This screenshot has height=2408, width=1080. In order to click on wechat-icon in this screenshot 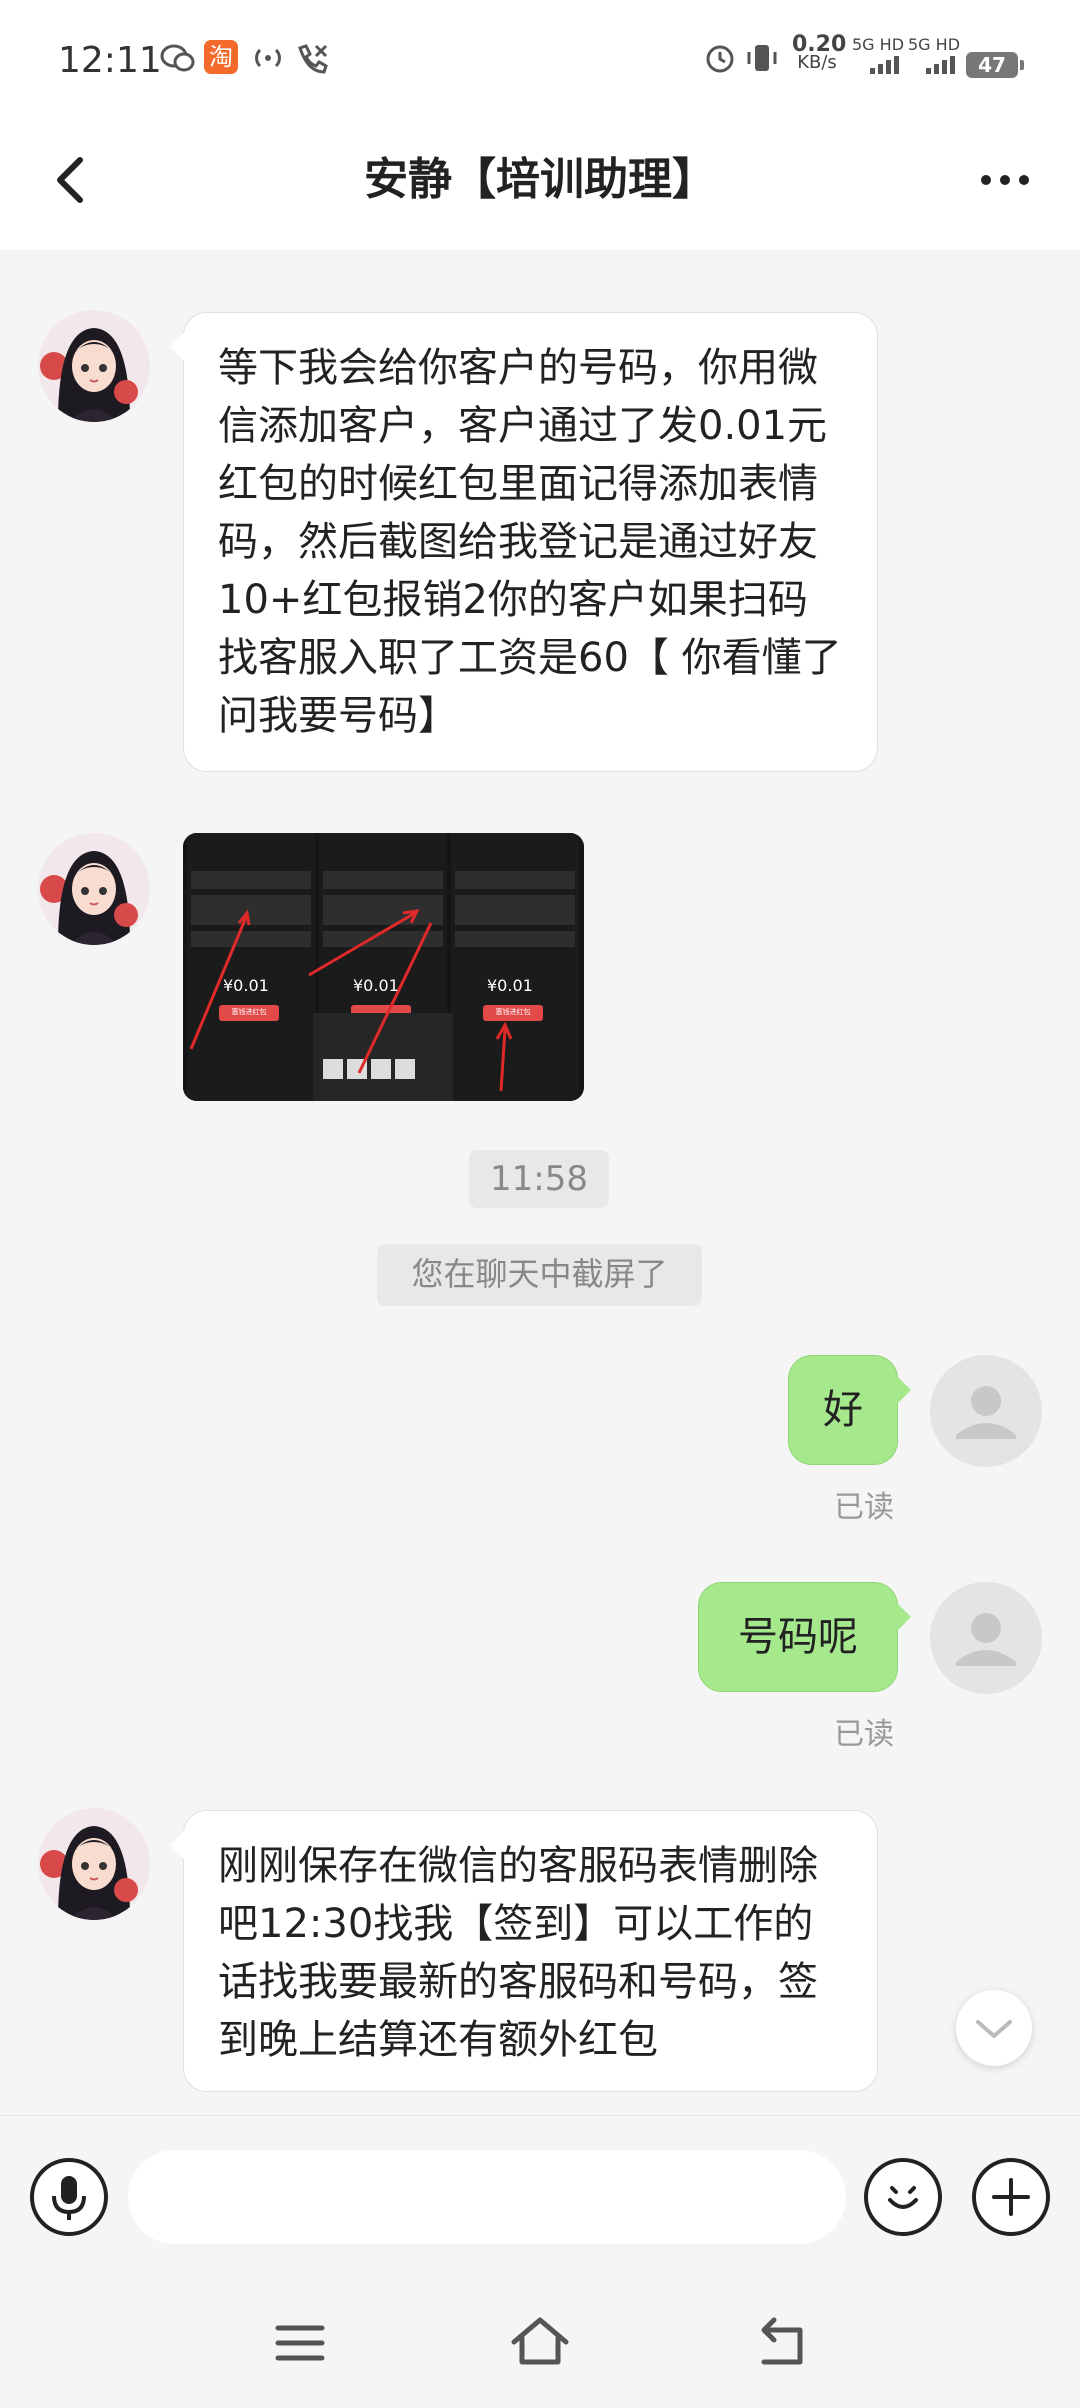, I will do `click(177, 58)`.